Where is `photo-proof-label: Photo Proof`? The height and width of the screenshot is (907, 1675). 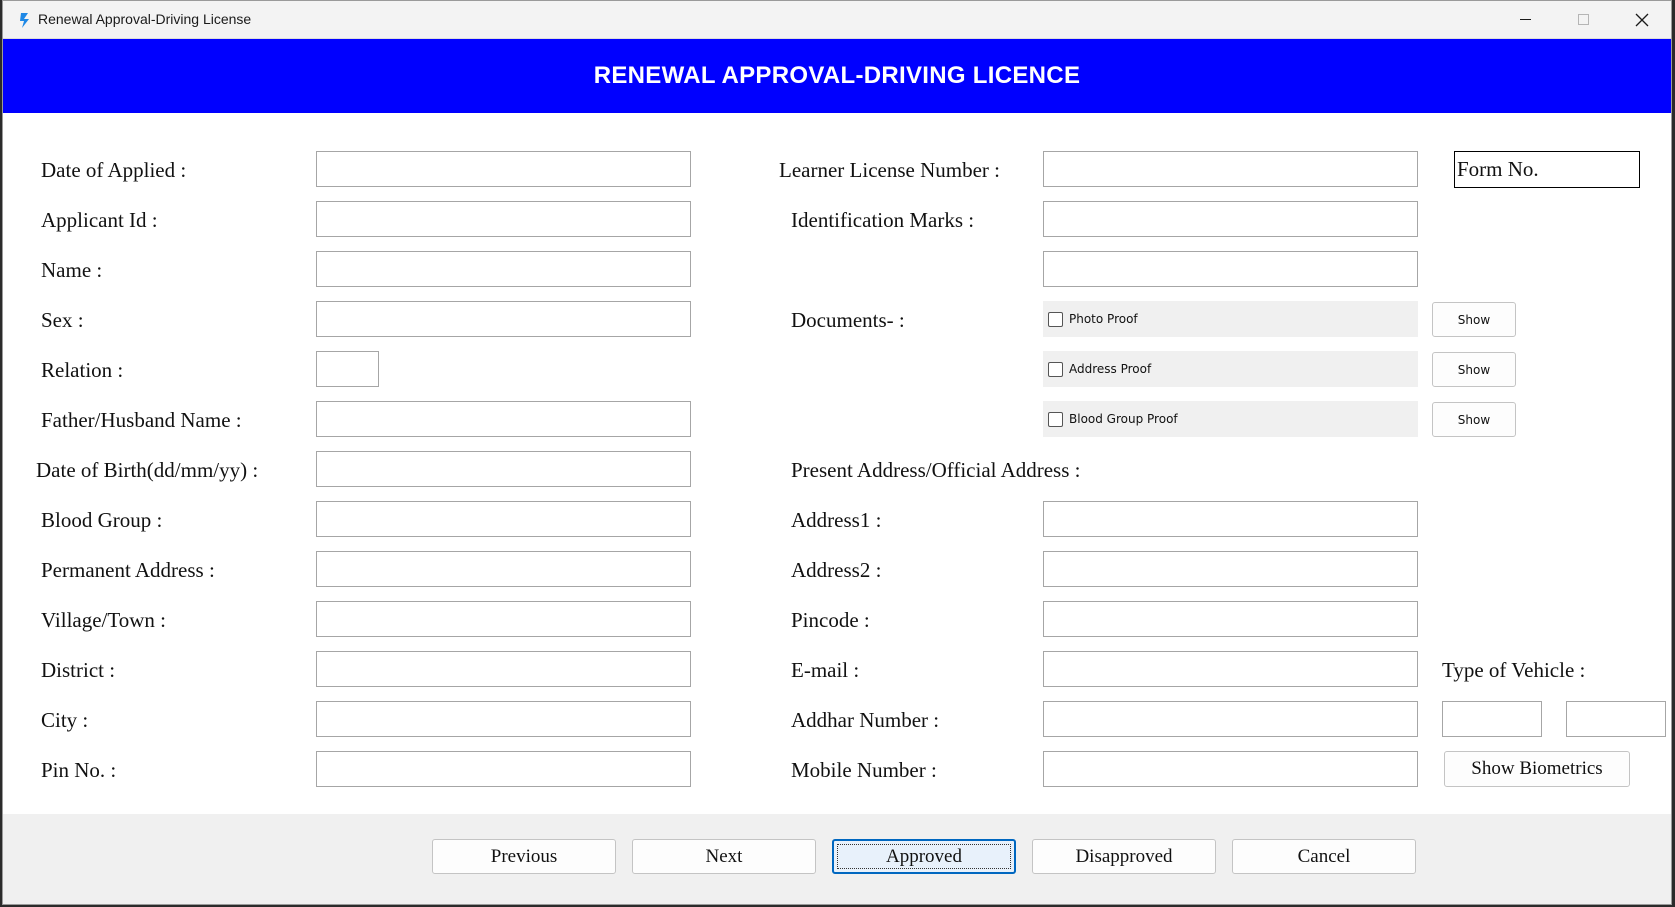 photo-proof-label: Photo Proof is located at coordinates (1103, 319).